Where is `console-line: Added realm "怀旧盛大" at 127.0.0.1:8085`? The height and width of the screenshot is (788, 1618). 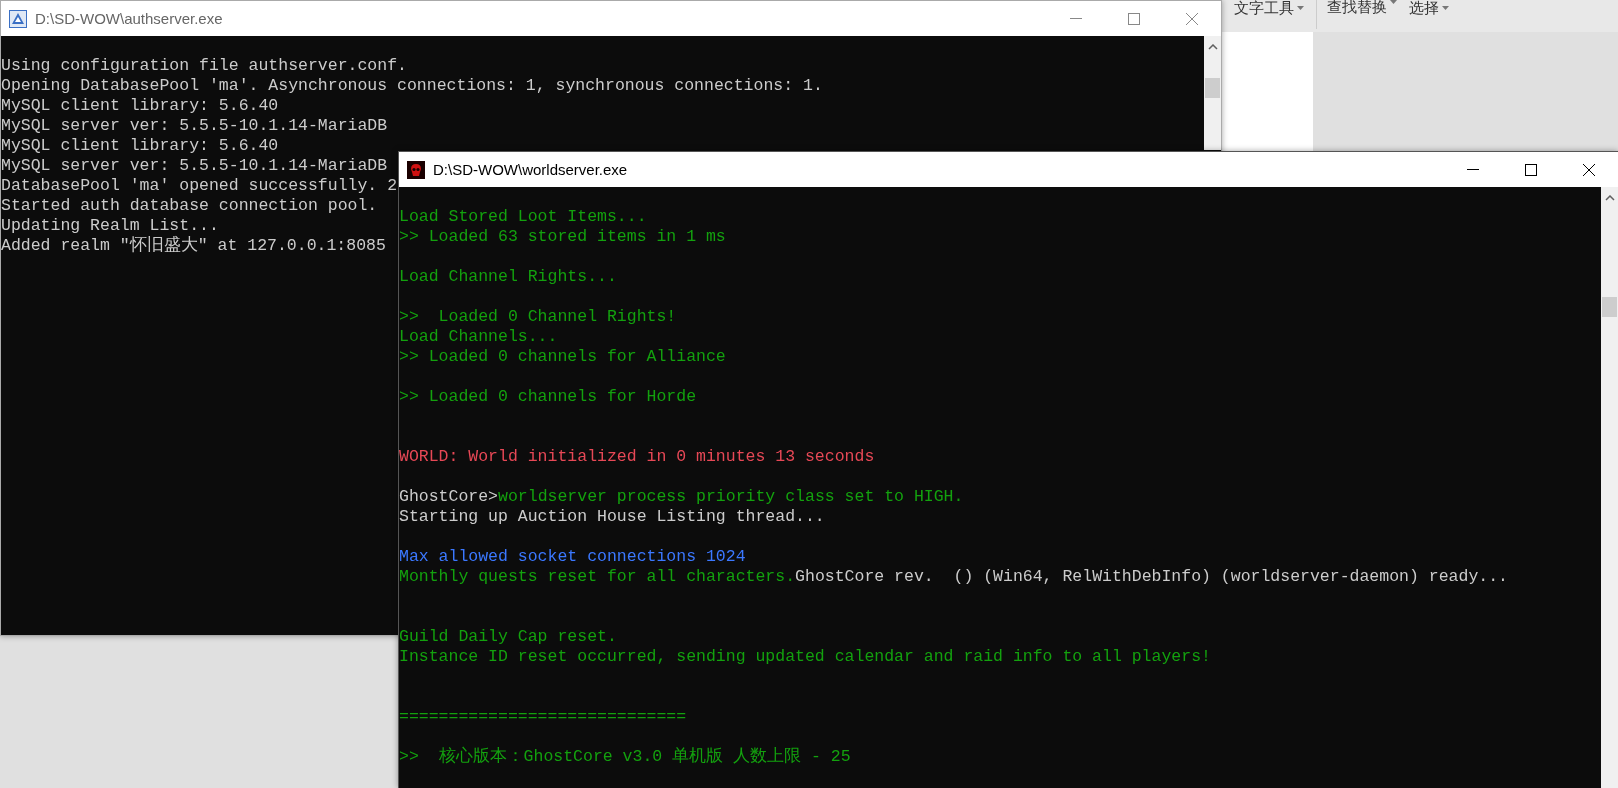 console-line: Added realm "怀旧盛大" at 127.0.0.1:8085 is located at coordinates (193, 246).